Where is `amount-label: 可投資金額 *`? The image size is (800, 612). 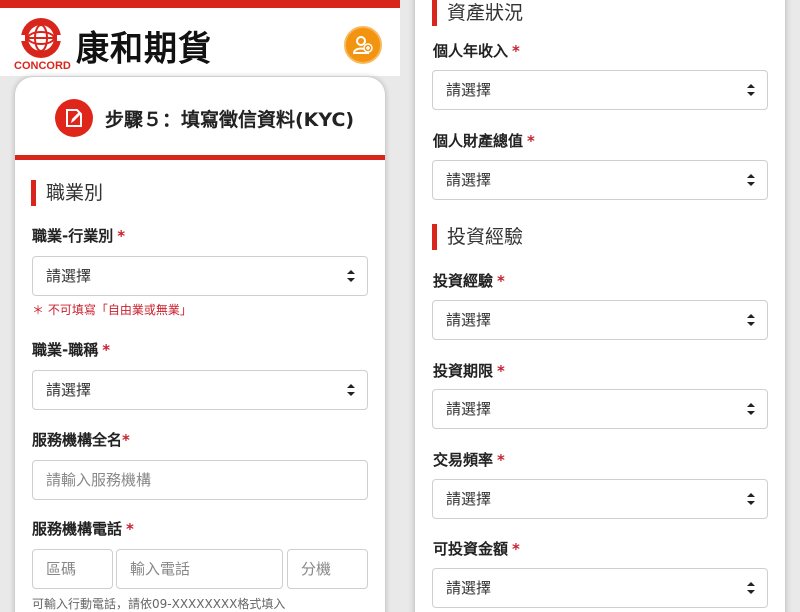 amount-label: 可投資金額 * is located at coordinates (476, 549).